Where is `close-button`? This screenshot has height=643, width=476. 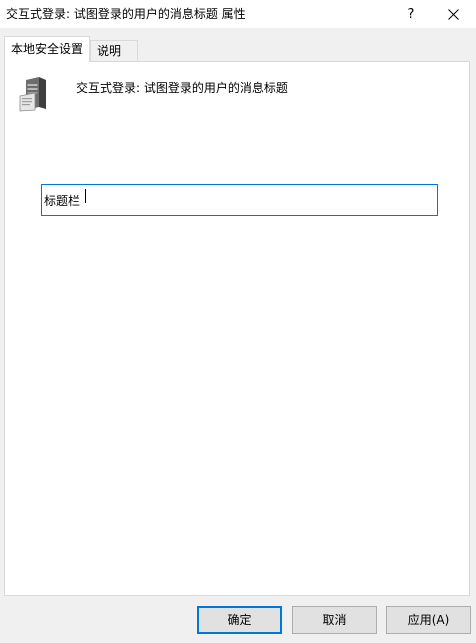
close-button is located at coordinates (453, 14).